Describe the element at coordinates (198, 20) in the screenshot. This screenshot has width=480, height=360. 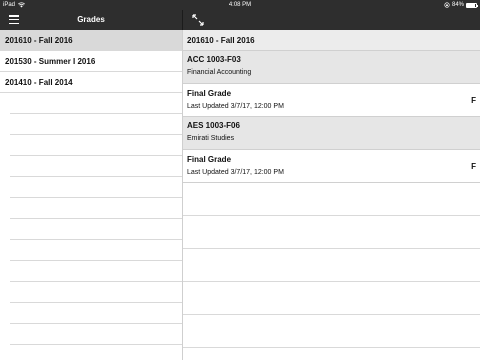
I see `expand-icon` at that location.